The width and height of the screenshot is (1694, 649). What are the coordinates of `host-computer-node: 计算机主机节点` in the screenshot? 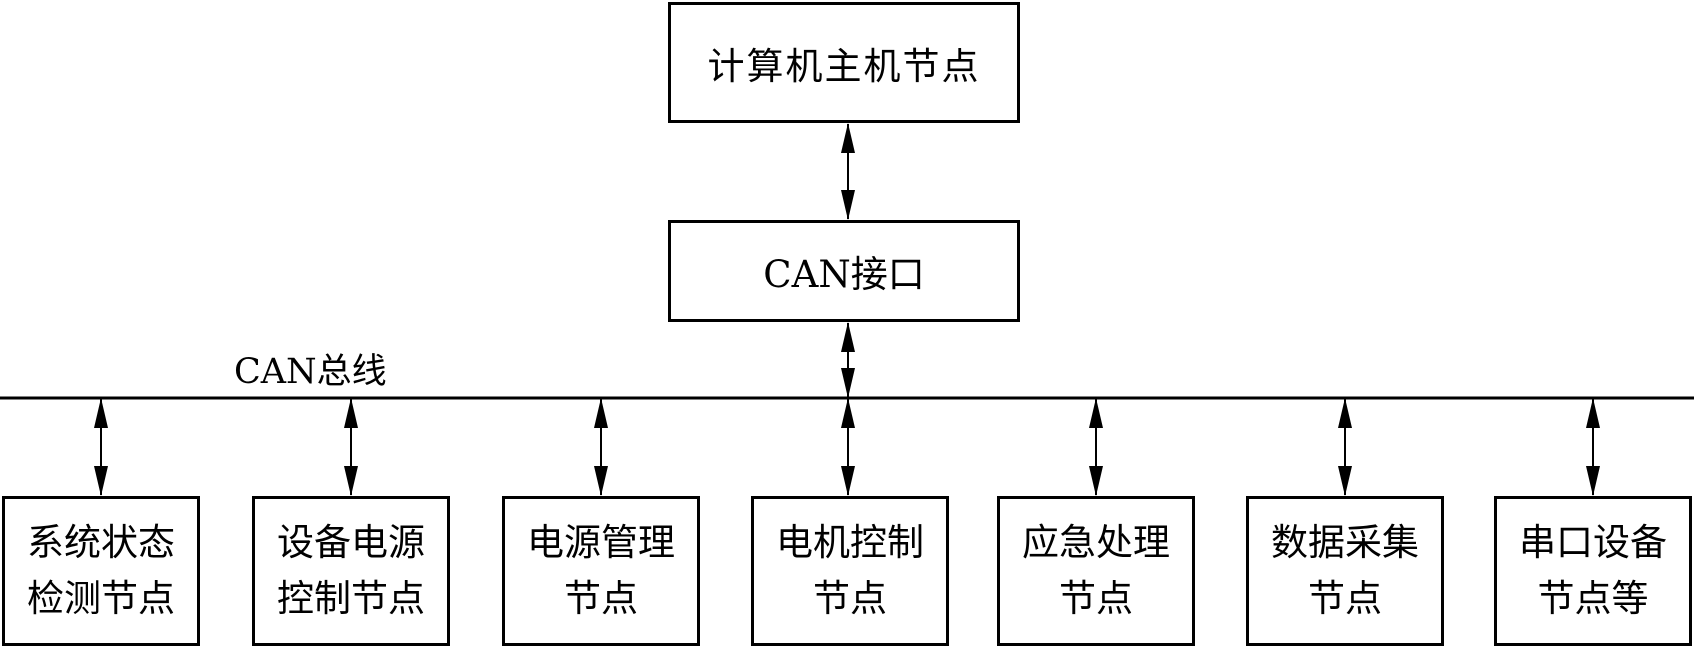 It's located at (844, 62).